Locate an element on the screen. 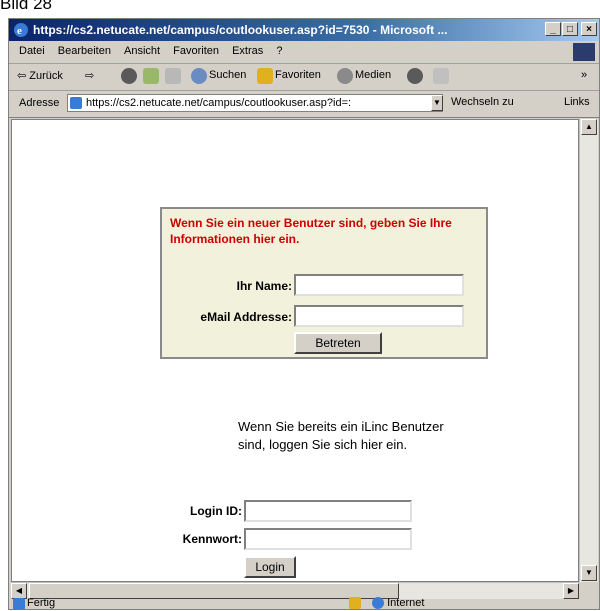 This screenshot has height=611, width=600. vertical-scrollbar: ▲ ▼ is located at coordinates (588, 350).